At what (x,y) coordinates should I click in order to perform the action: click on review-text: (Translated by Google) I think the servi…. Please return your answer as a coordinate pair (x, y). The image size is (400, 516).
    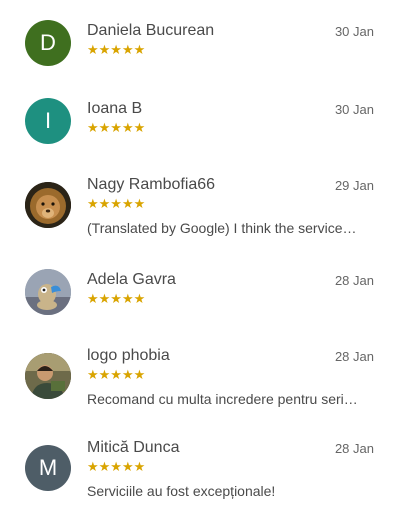
    Looking at the image, I should click on (232, 228).